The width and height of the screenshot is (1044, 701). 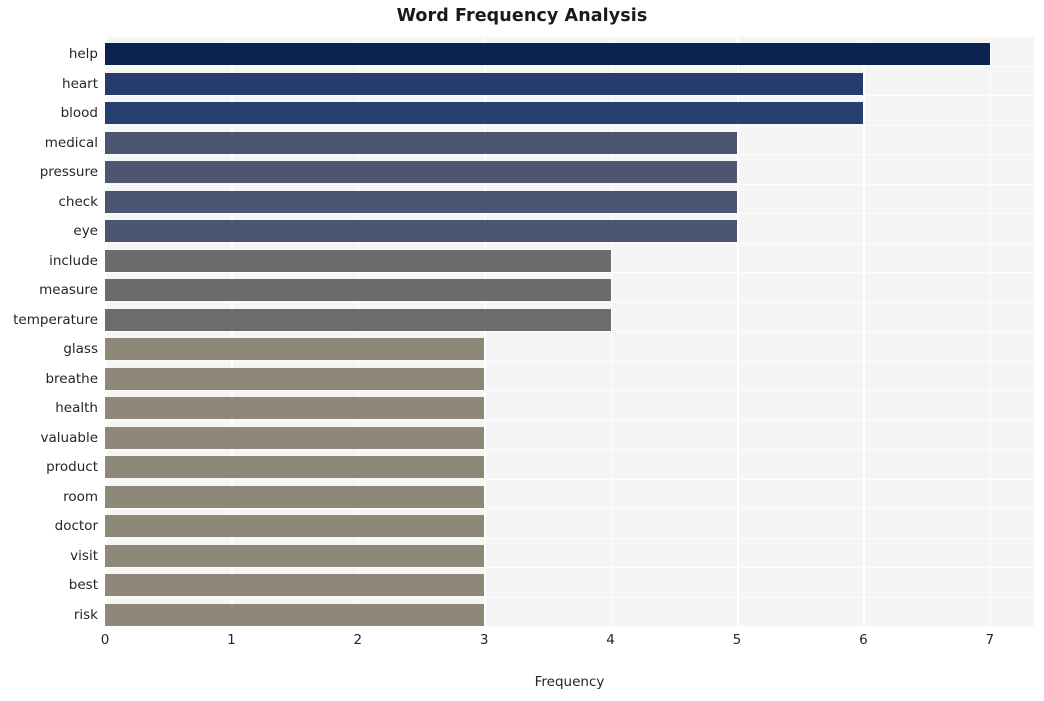 What do you see at coordinates (80, 83) in the screenshot?
I see `y-axis-tick-label: heart` at bounding box center [80, 83].